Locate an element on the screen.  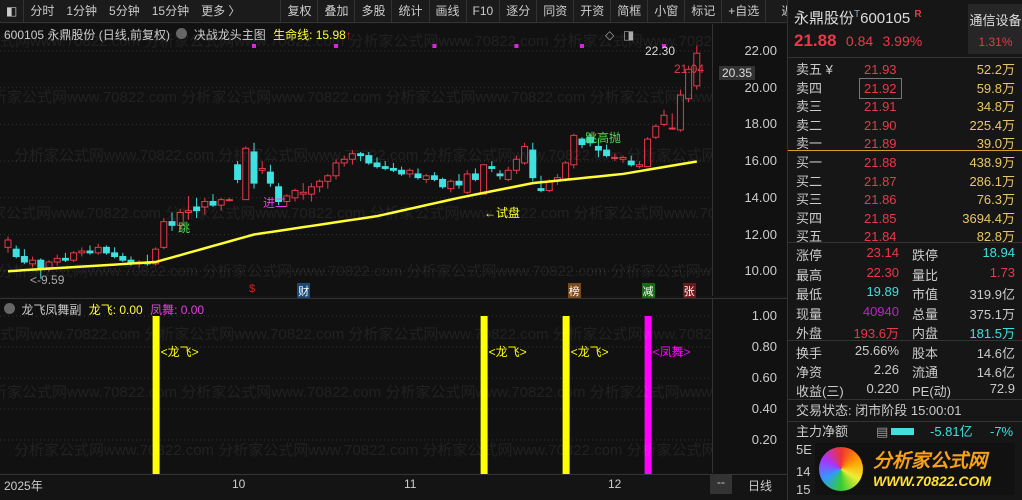
stat-label: 涨停 is located at coordinates (809, 255).